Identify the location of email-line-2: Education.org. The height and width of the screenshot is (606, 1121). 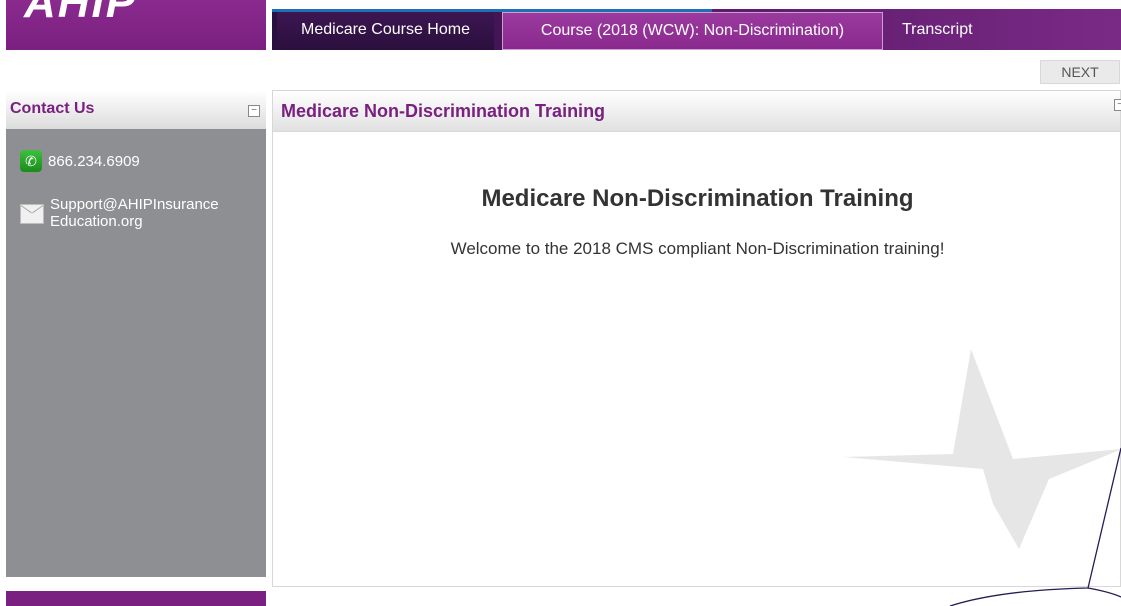
(96, 221).